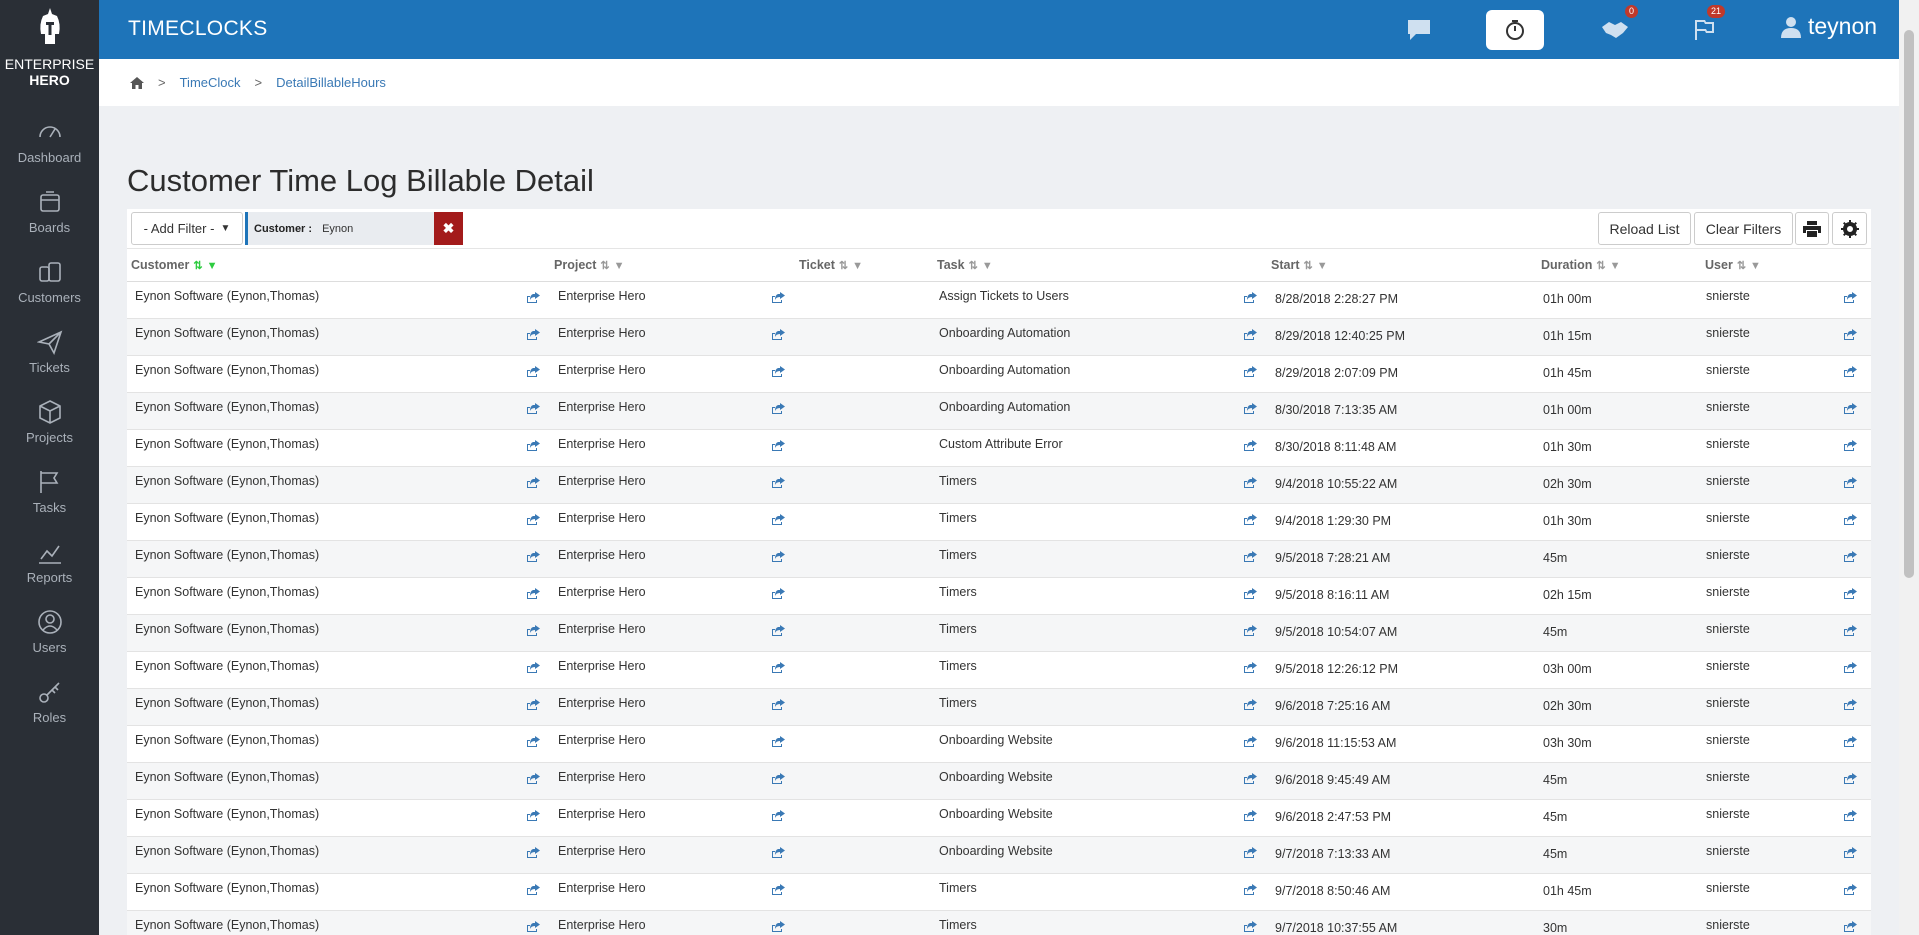  Describe the element at coordinates (49, 422) in the screenshot. I see `sidebar-item-projects: Projects` at that location.